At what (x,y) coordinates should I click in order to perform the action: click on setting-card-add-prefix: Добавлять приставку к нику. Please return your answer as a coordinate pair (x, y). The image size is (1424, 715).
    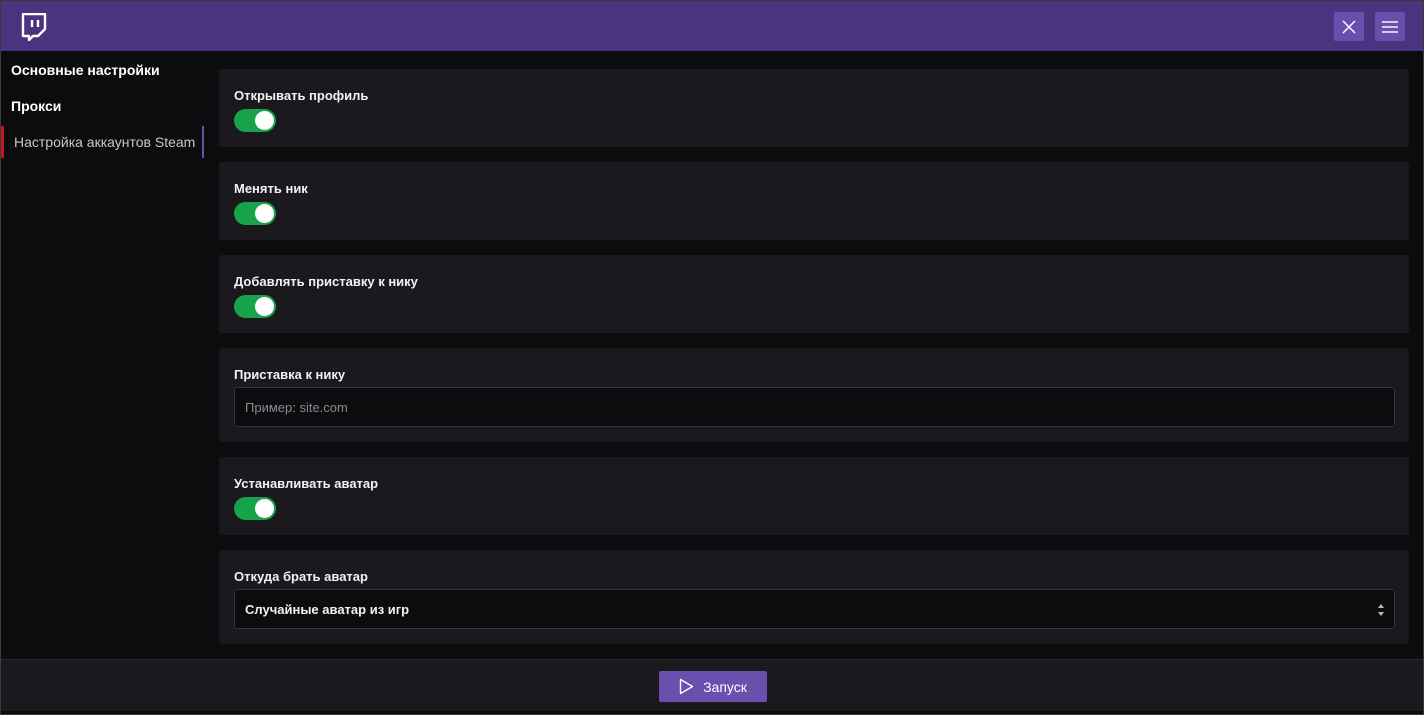
    Looking at the image, I should click on (814, 294).